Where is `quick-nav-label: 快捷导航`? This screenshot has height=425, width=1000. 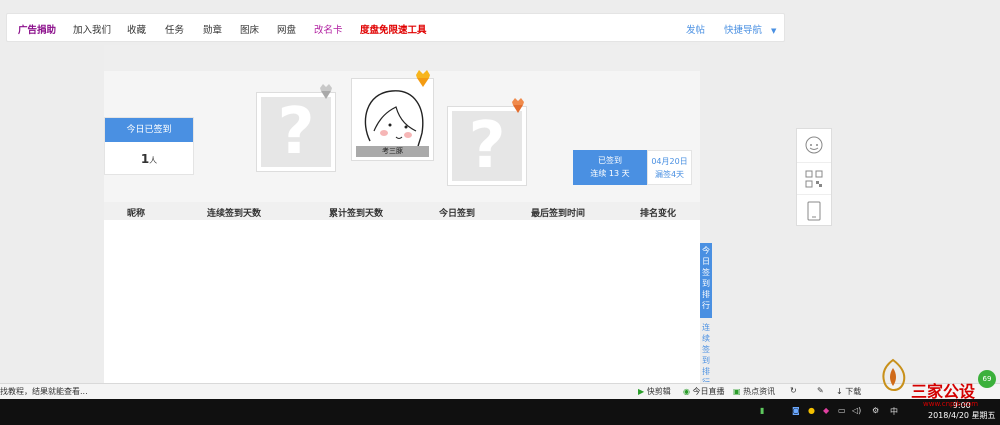 quick-nav-label: 快捷导航 is located at coordinates (743, 30).